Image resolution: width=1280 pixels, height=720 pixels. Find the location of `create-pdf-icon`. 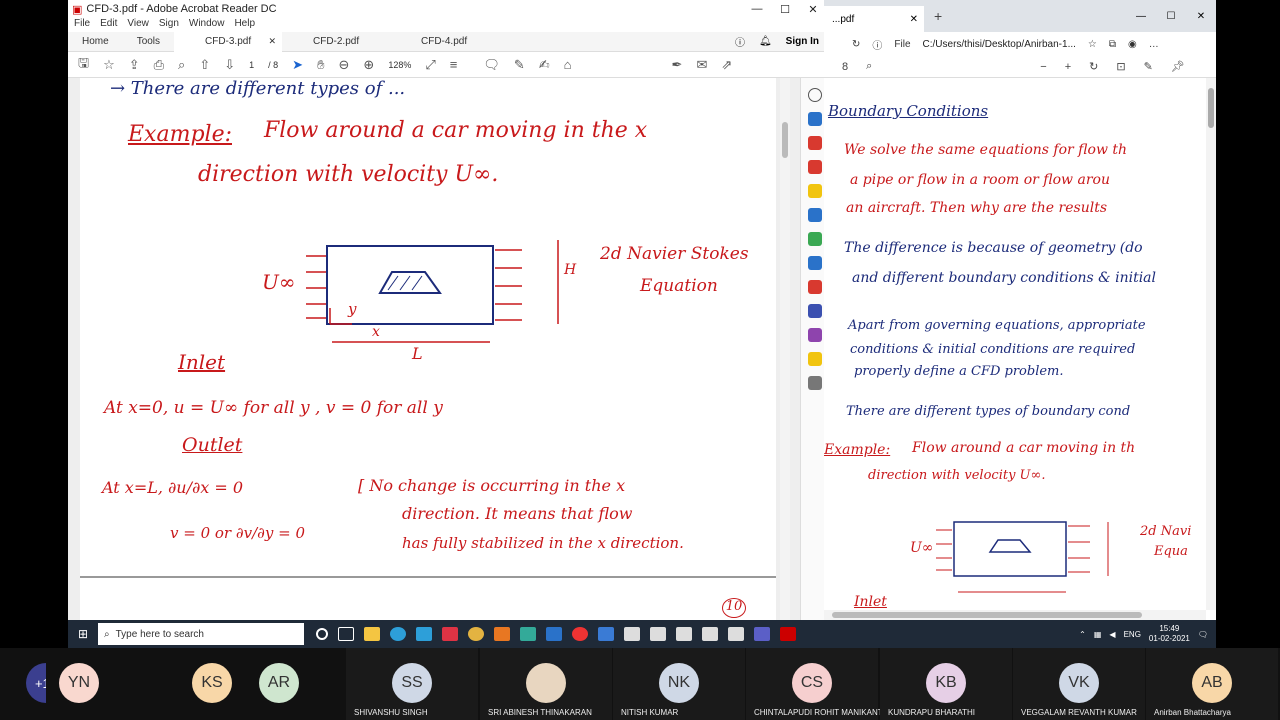

create-pdf-icon is located at coordinates (814, 143).